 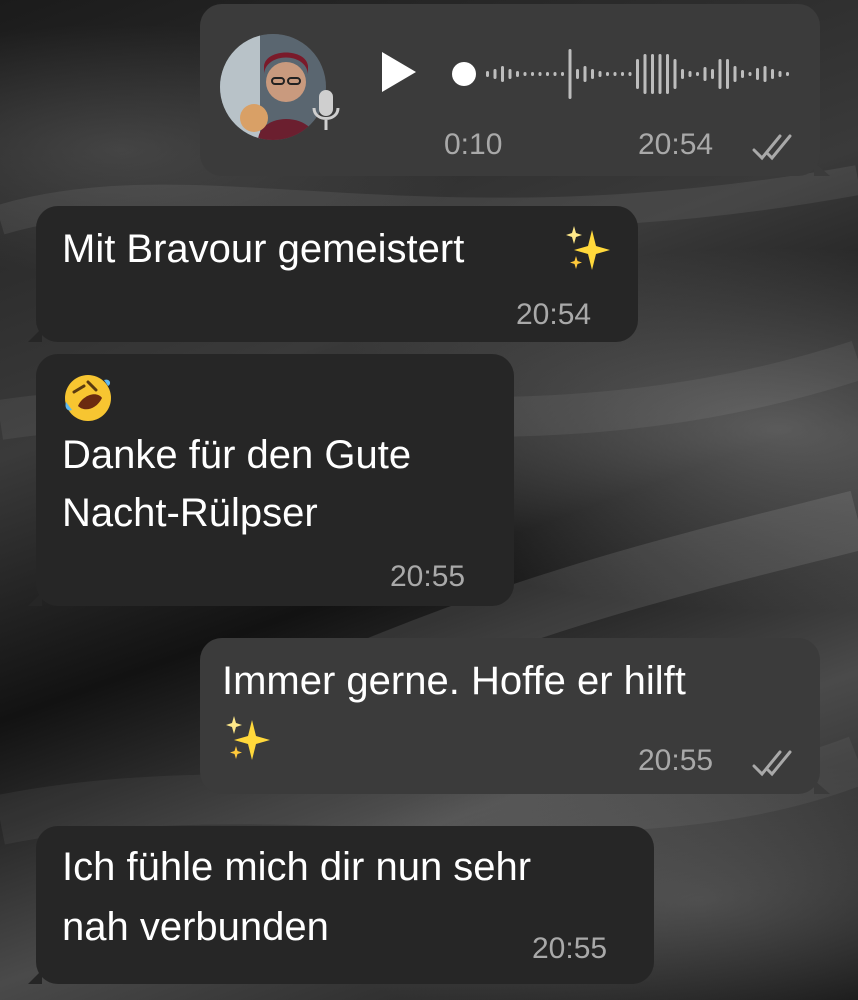 I want to click on voice-message-bubble: 0:10 20:54, so click(x=515, y=90).